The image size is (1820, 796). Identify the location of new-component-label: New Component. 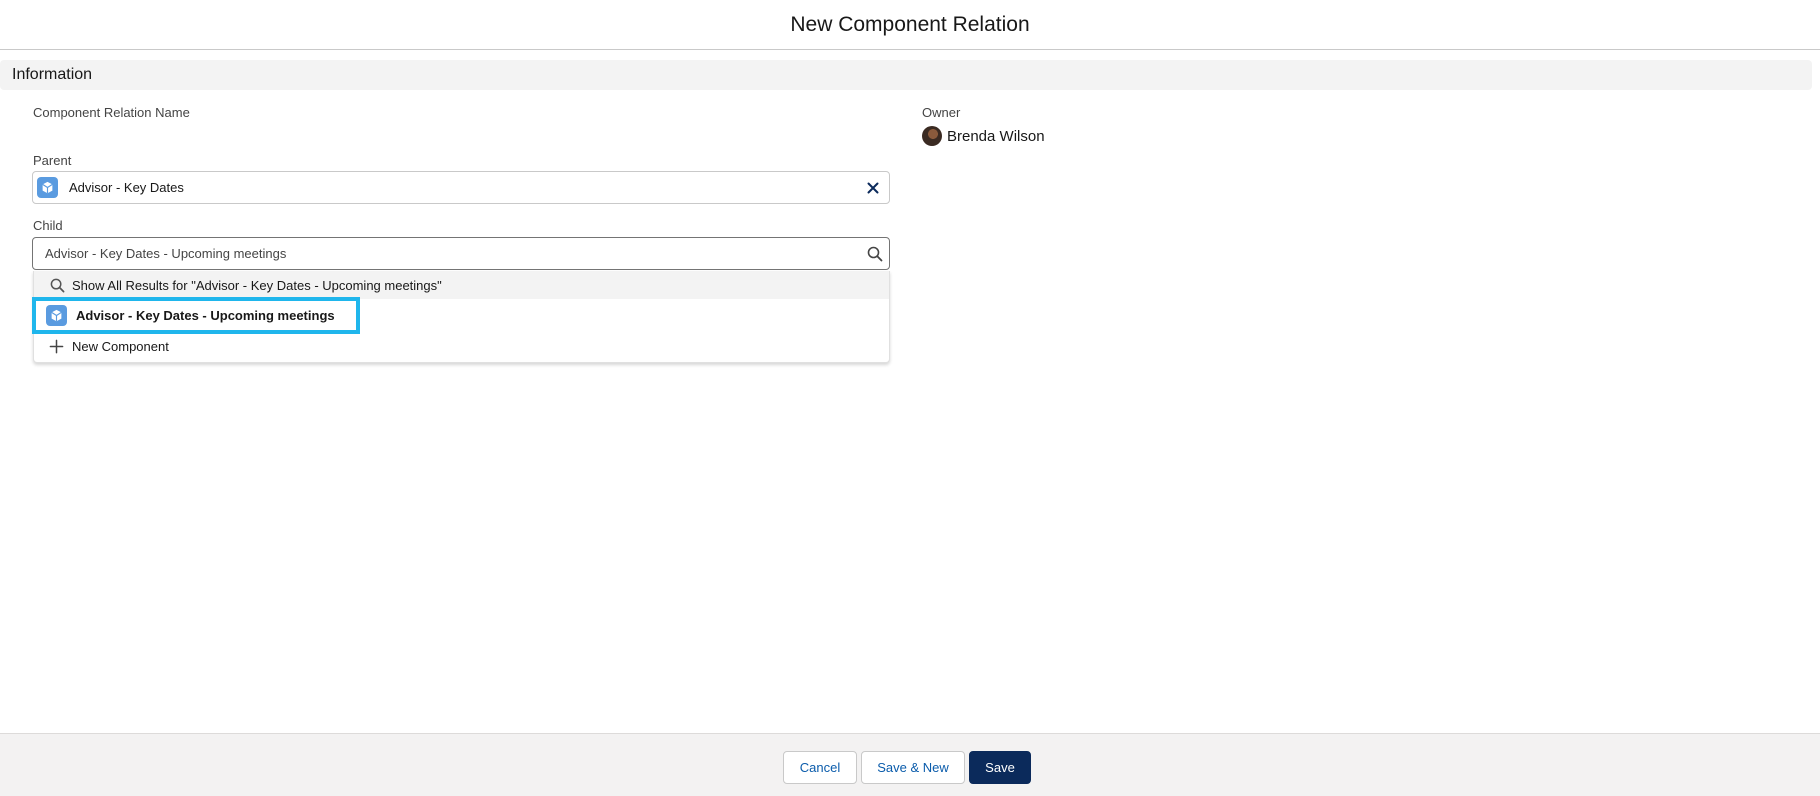
(120, 346).